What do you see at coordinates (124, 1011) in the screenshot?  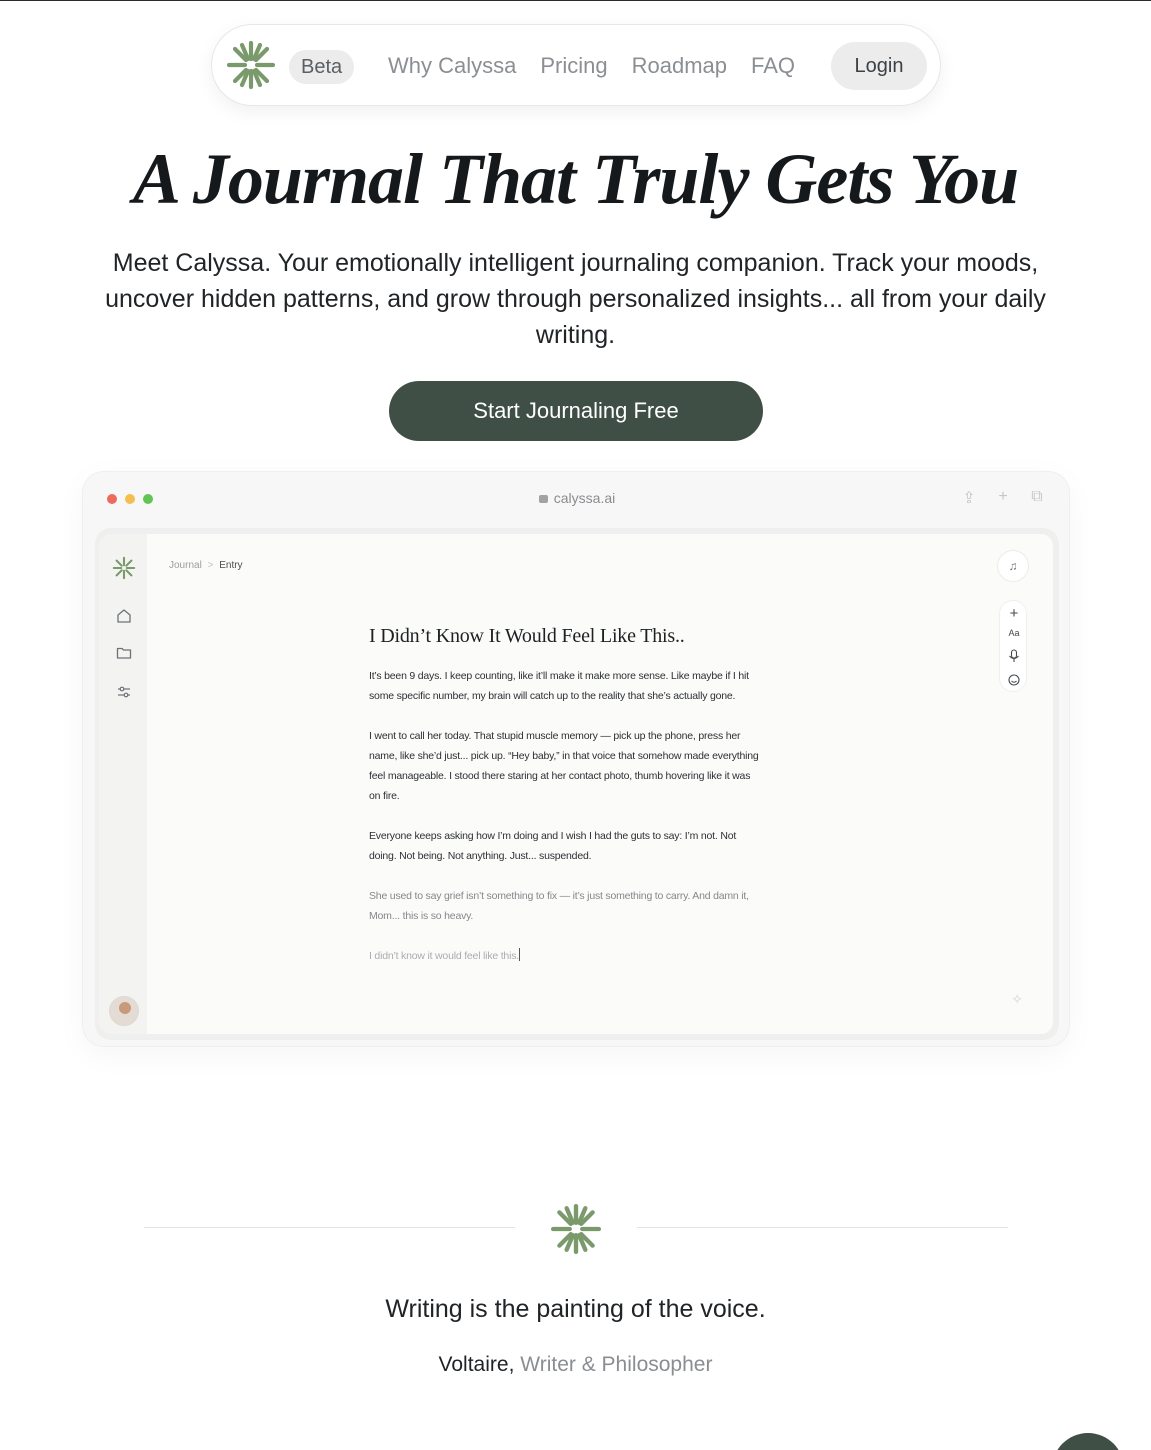 I see `avatar` at bounding box center [124, 1011].